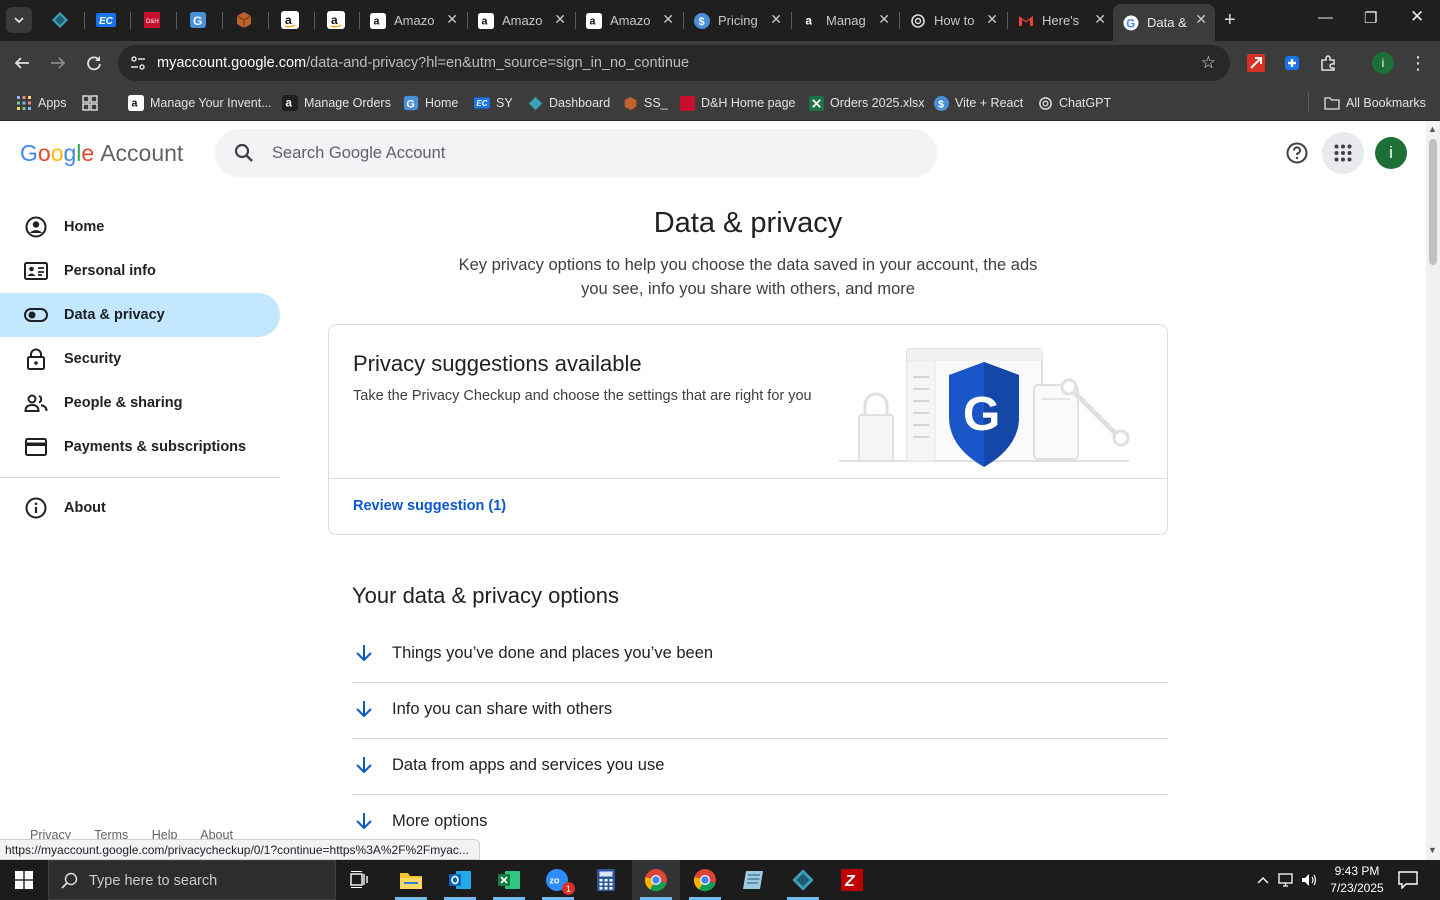 The width and height of the screenshot is (1440, 900). What do you see at coordinates (244, 20) in the screenshot?
I see `pinned-tab-box` at bounding box center [244, 20].